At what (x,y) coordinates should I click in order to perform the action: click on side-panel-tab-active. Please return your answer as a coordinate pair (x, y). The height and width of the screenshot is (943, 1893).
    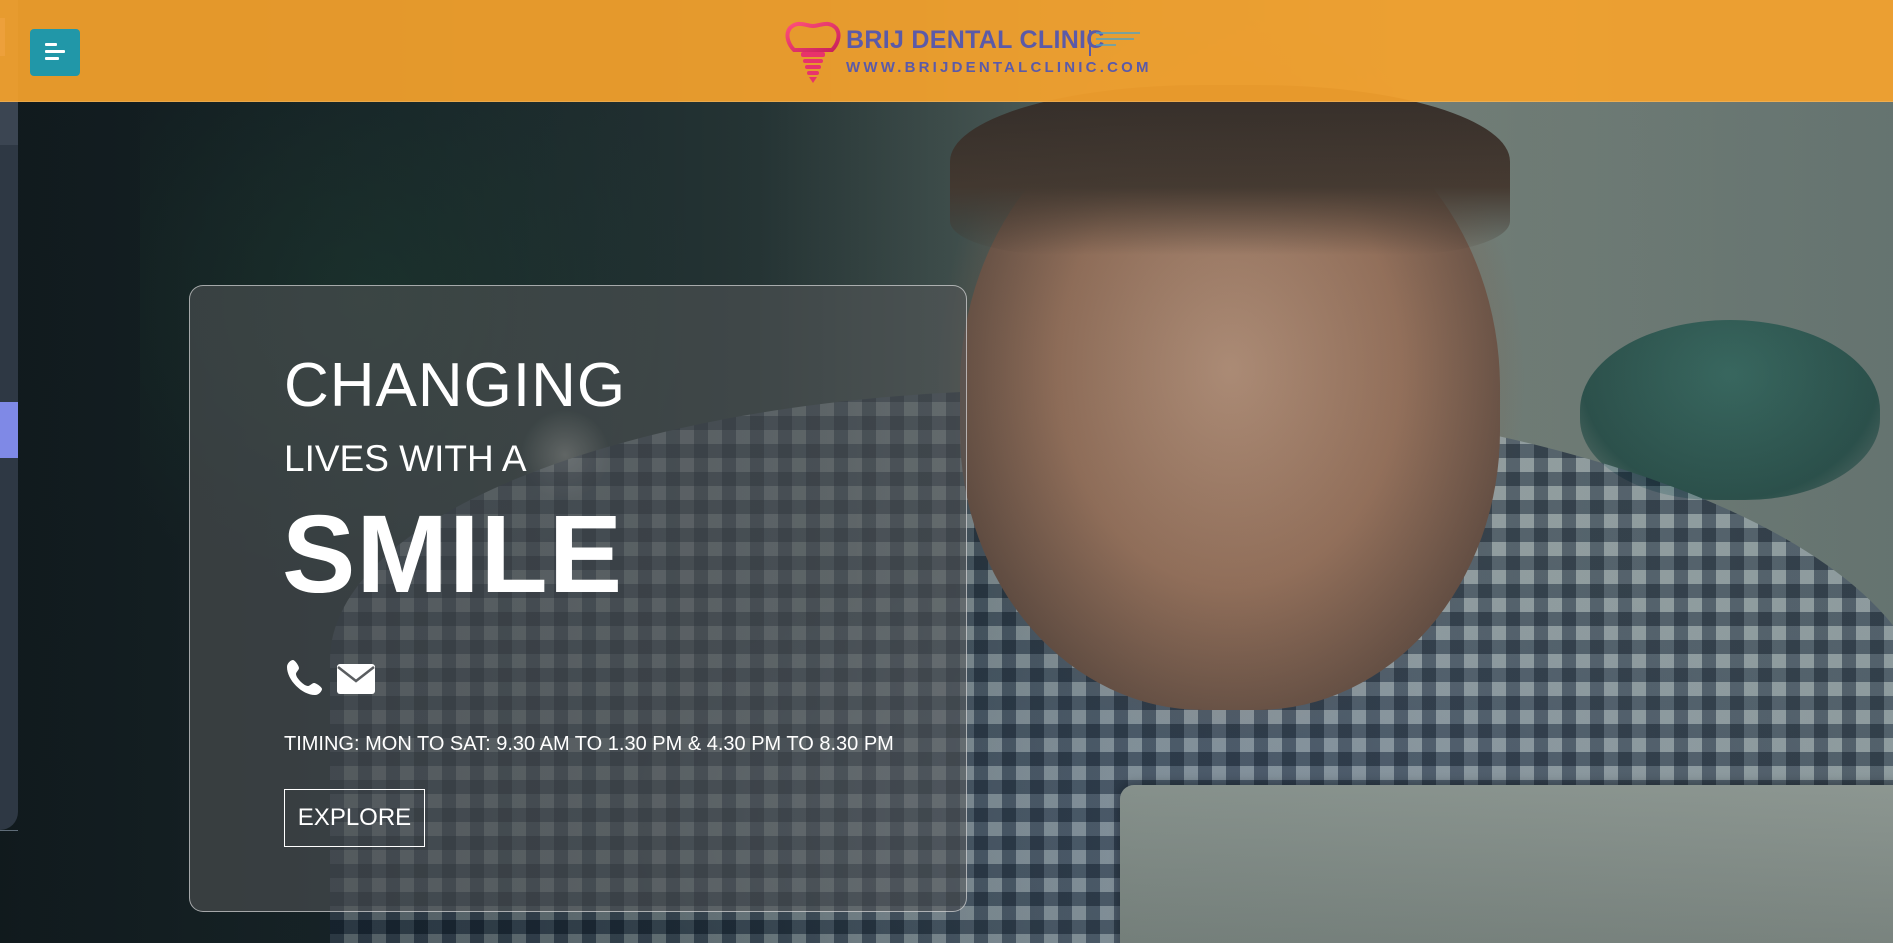
    Looking at the image, I should click on (9, 430).